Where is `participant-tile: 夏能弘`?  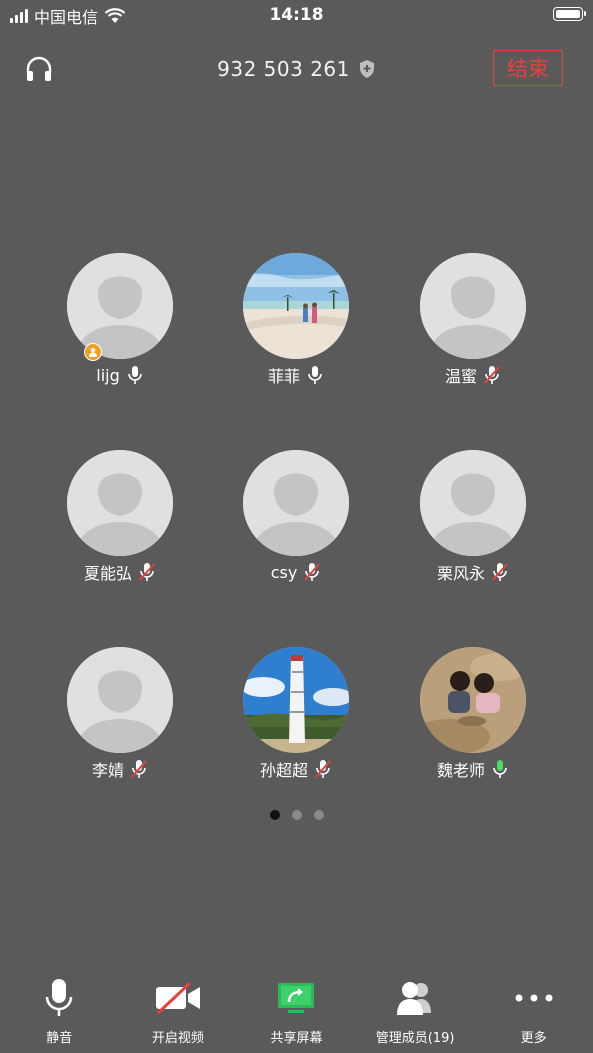 participant-tile: 夏能弘 is located at coordinates (120, 516).